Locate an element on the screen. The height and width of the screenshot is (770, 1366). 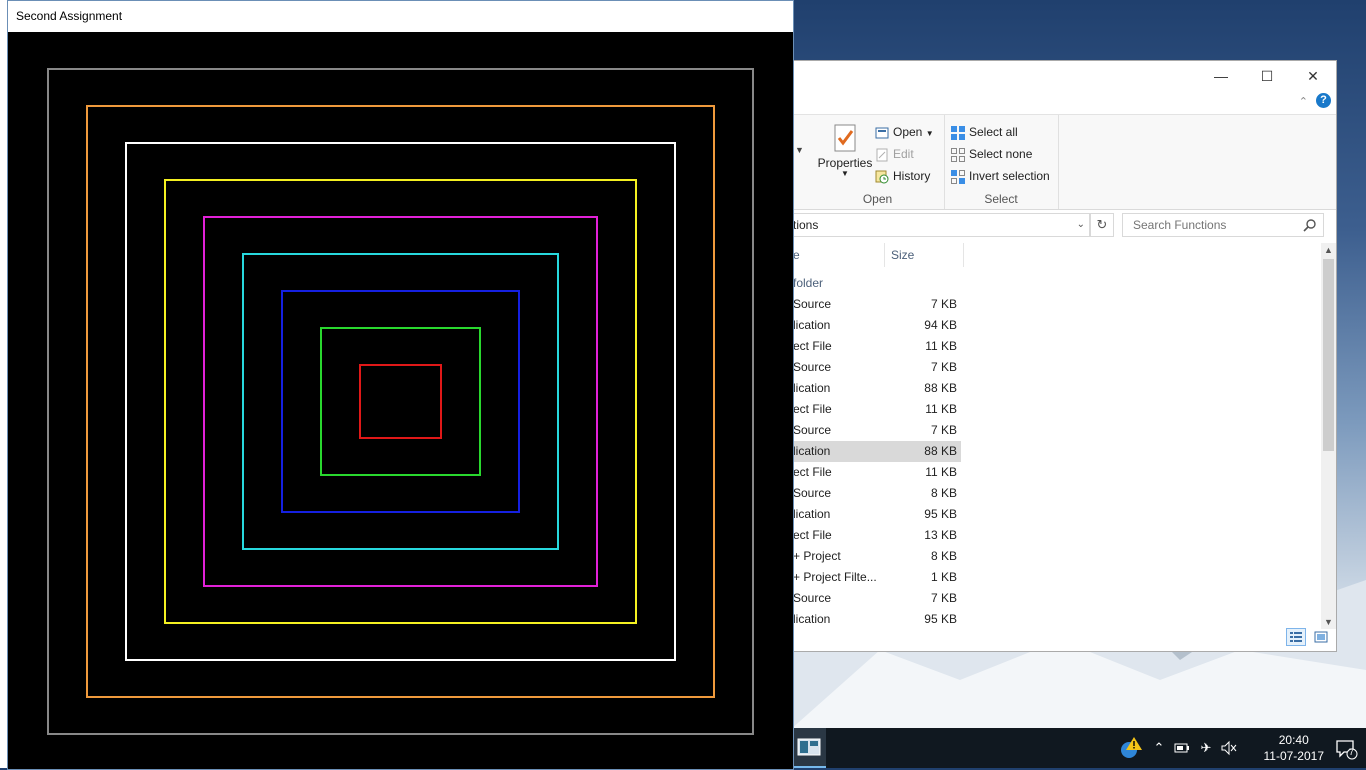
notification-count: 7 is located at coordinates (1352, 752).